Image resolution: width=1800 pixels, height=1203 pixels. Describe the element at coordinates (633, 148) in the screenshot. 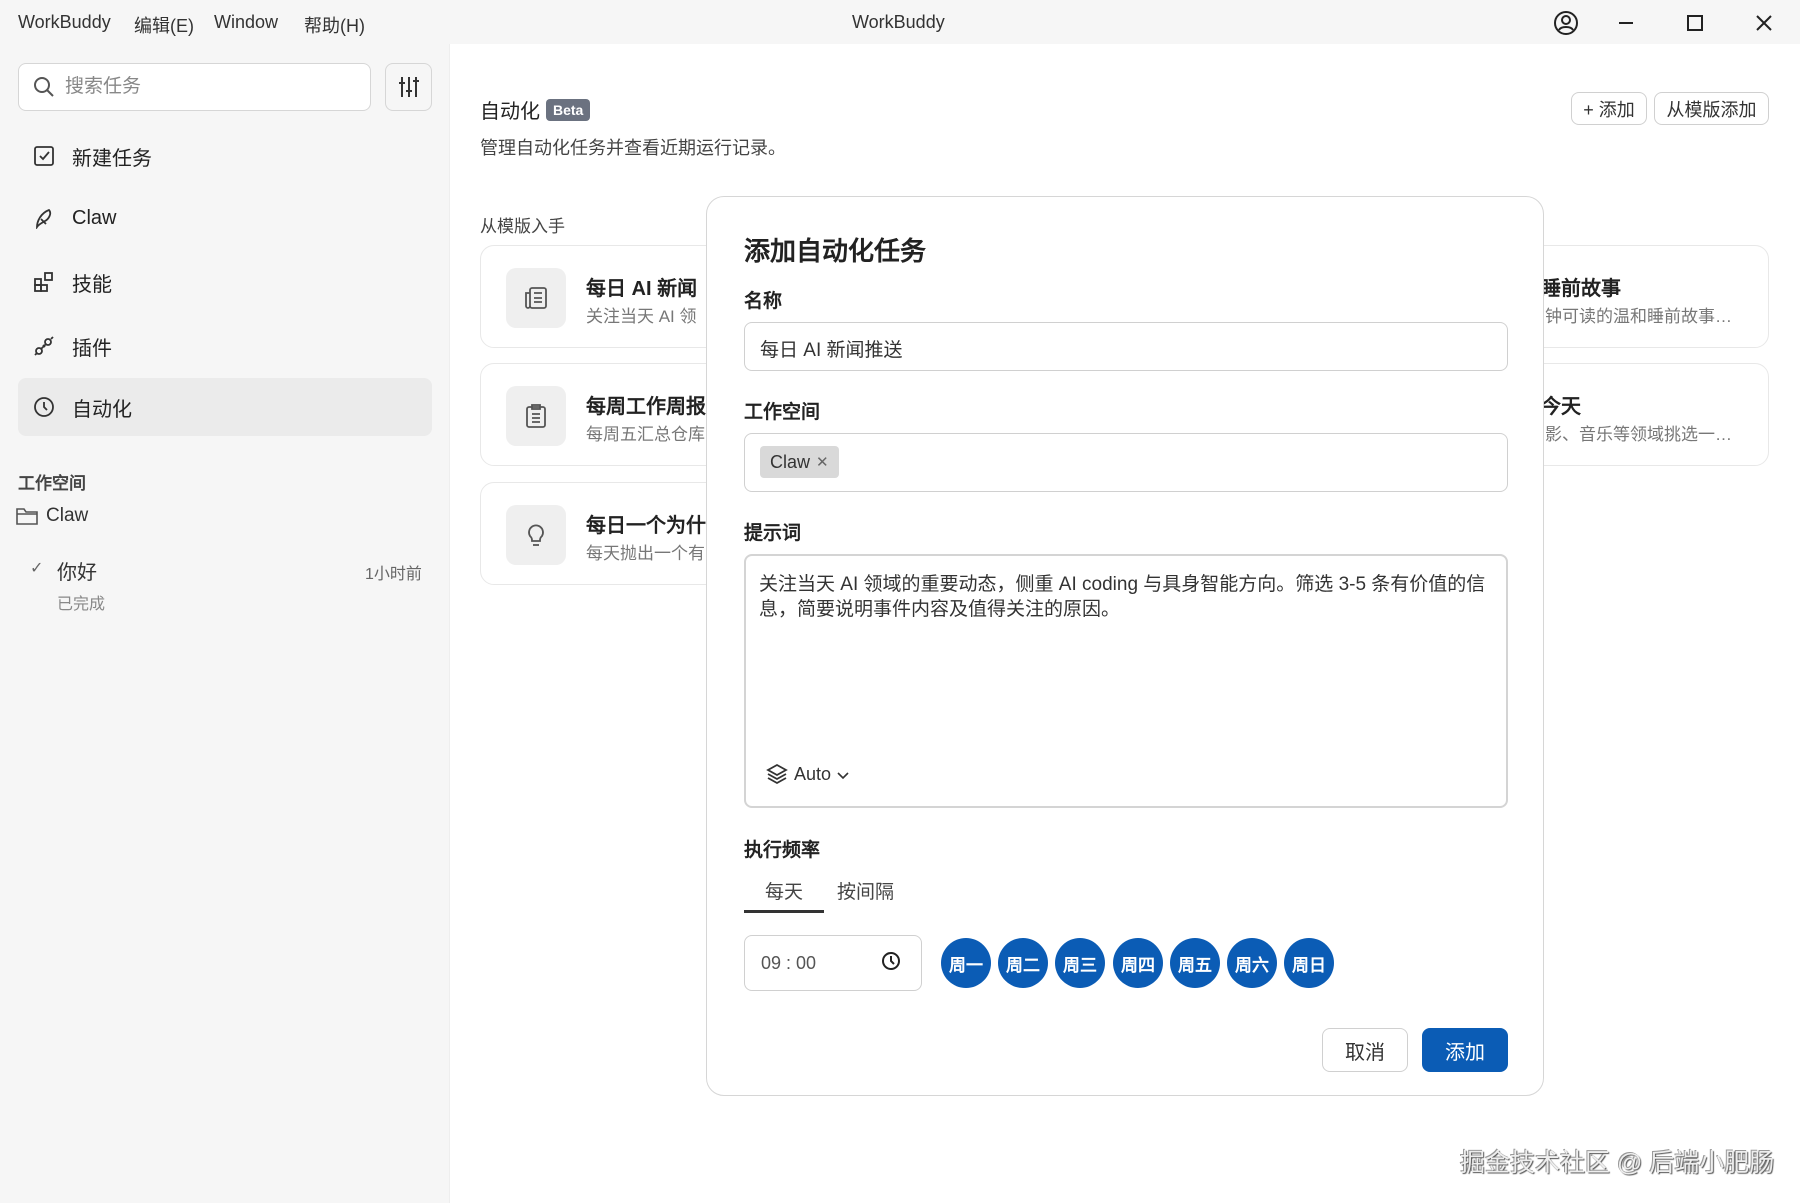

I see `page-subtitle: 管理自动化任务并查看近期运行记录。` at that location.